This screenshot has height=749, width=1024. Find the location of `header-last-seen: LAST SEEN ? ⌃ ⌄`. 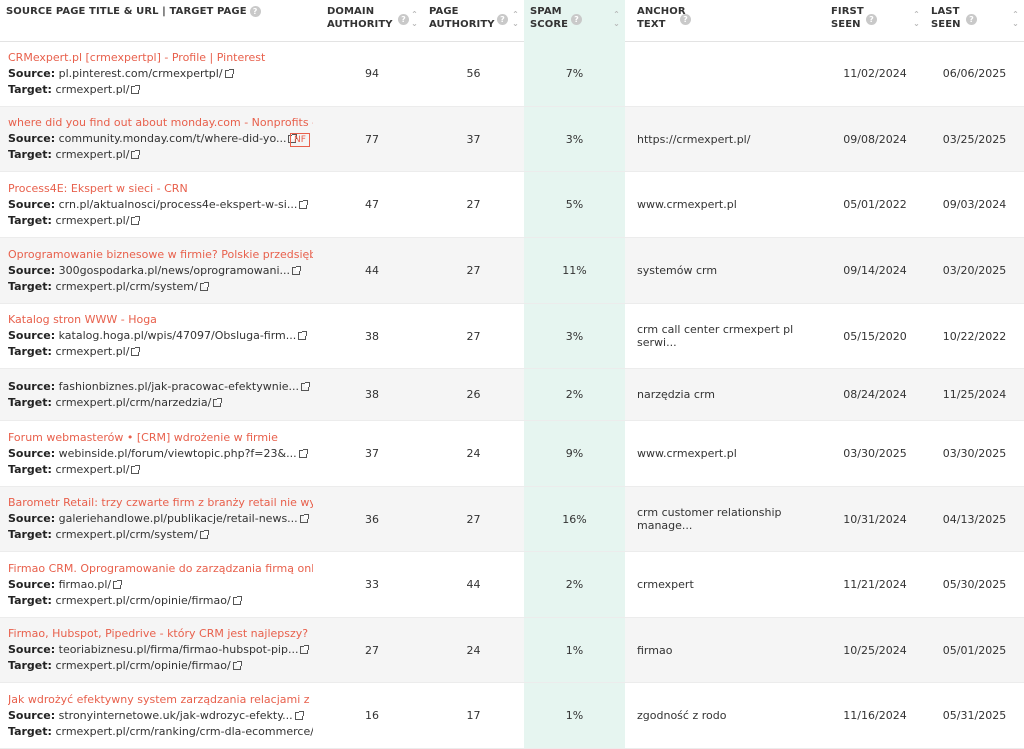

header-last-seen: LAST SEEN ? ⌃ ⌄ is located at coordinates (974, 20).